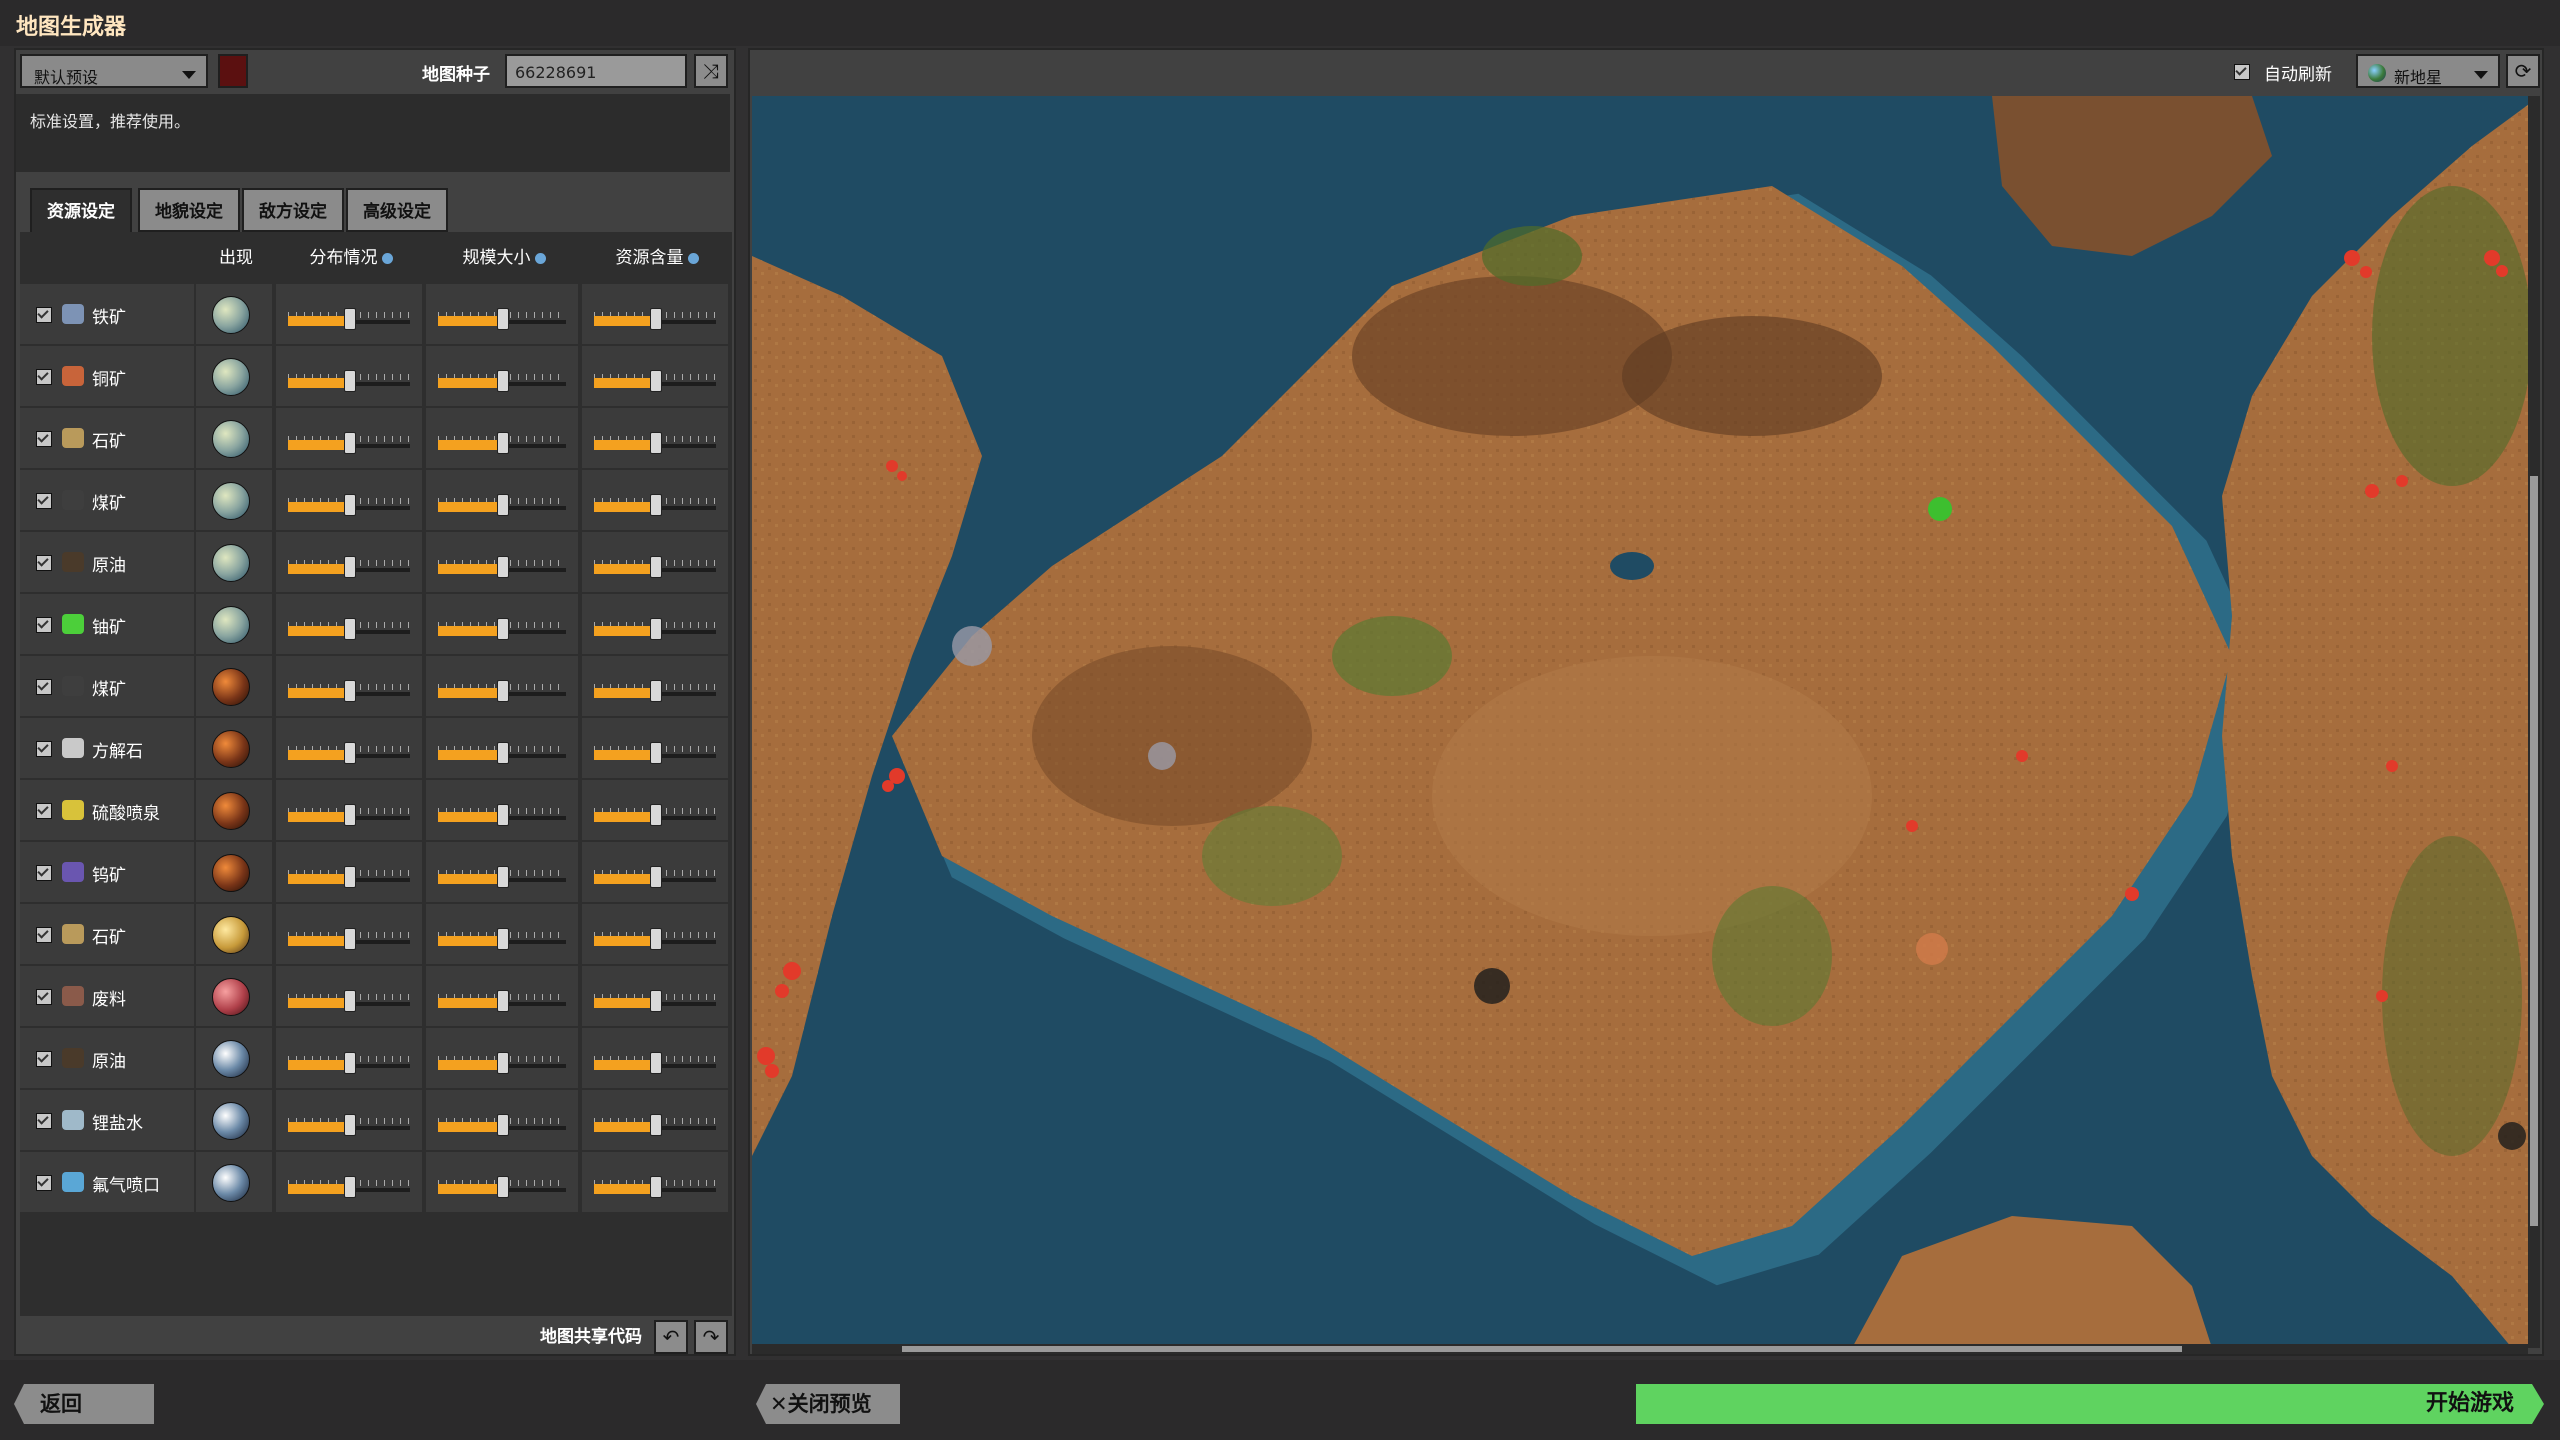 The height and width of the screenshot is (1440, 2560). I want to click on close-preview-button: ✕关闭预览, so click(828, 1404).